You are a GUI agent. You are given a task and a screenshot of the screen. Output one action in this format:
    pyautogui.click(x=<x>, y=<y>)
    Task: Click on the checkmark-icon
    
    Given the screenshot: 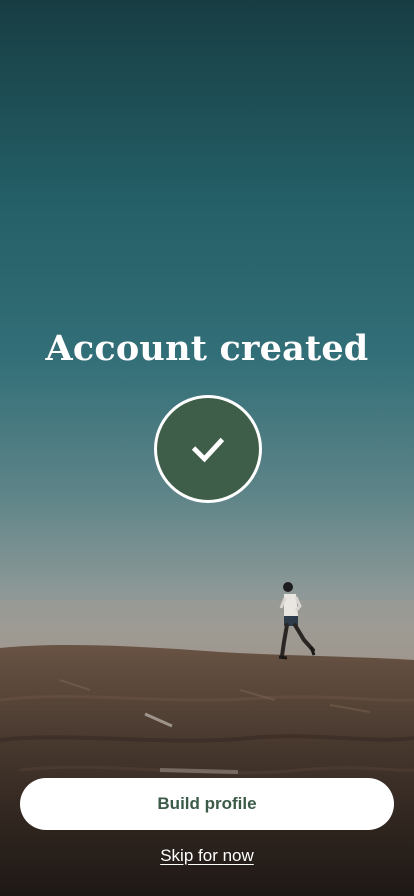 What is the action you would take?
    pyautogui.click(x=208, y=450)
    